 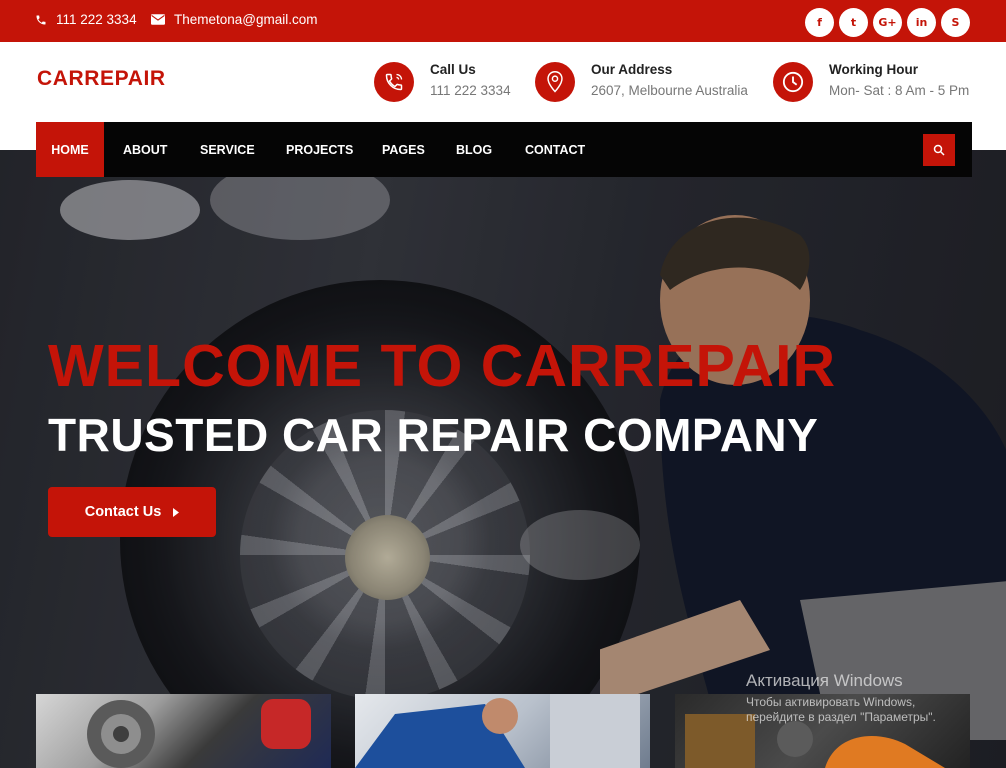 I want to click on hero-title: WELCOME TO CARREPAIR, so click(x=442, y=366).